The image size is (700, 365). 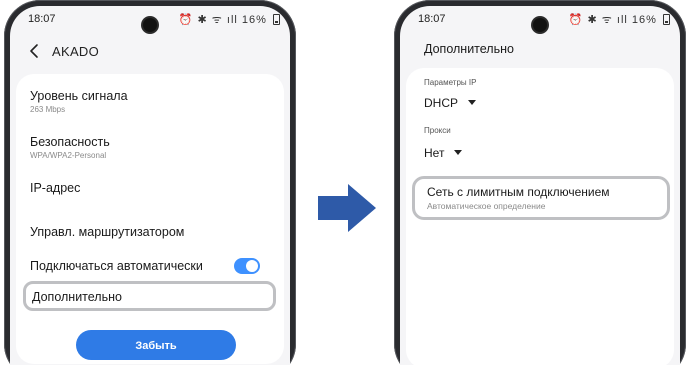 I want to click on proxy-dropdown: Нет, so click(x=443, y=153).